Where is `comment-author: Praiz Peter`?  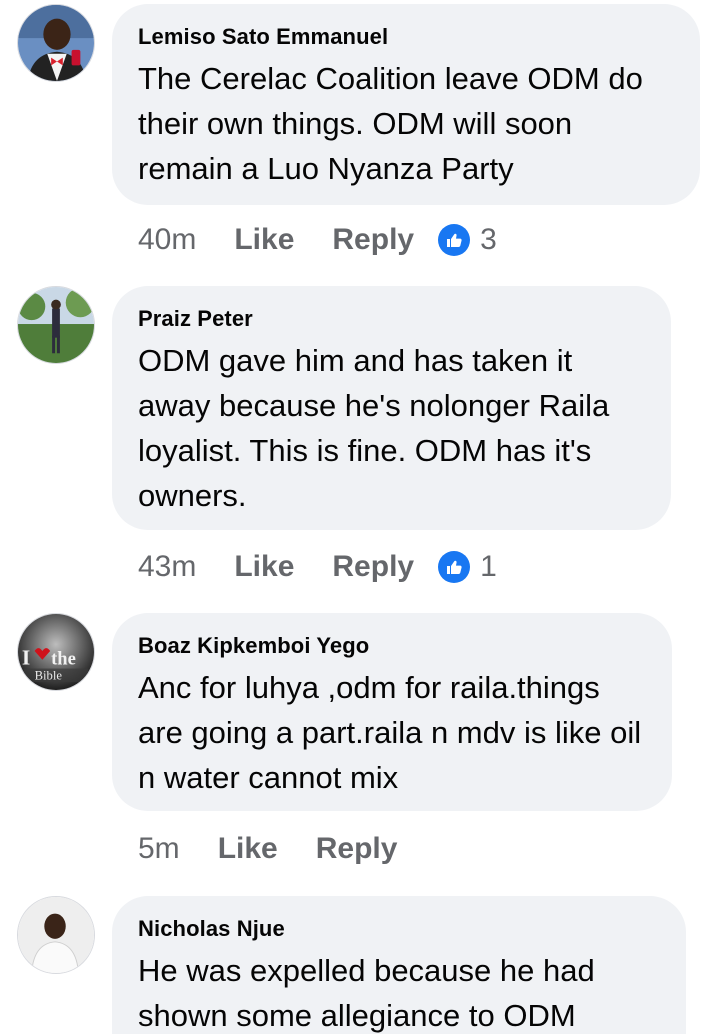
comment-author: Praiz Peter is located at coordinates (391, 319).